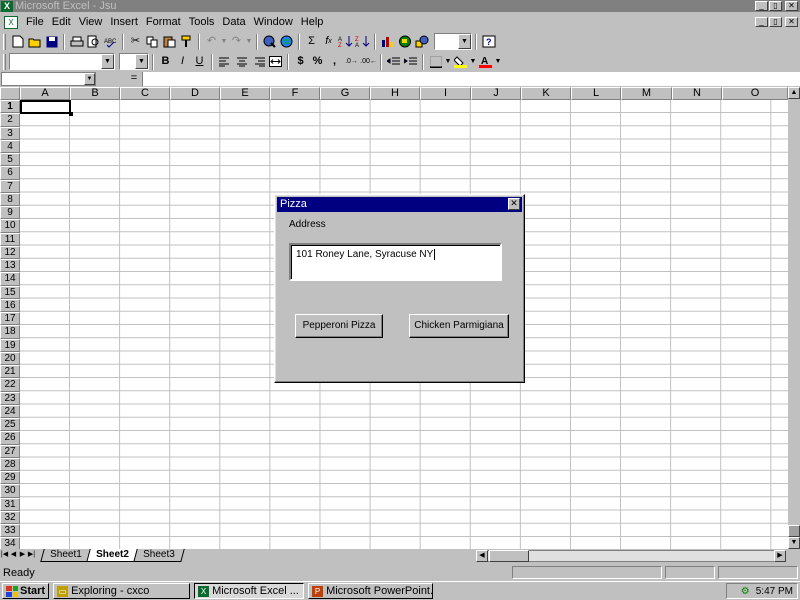  Describe the element at coordinates (13, 555) in the screenshot. I see `prev-sheet-icon: ◀` at that location.